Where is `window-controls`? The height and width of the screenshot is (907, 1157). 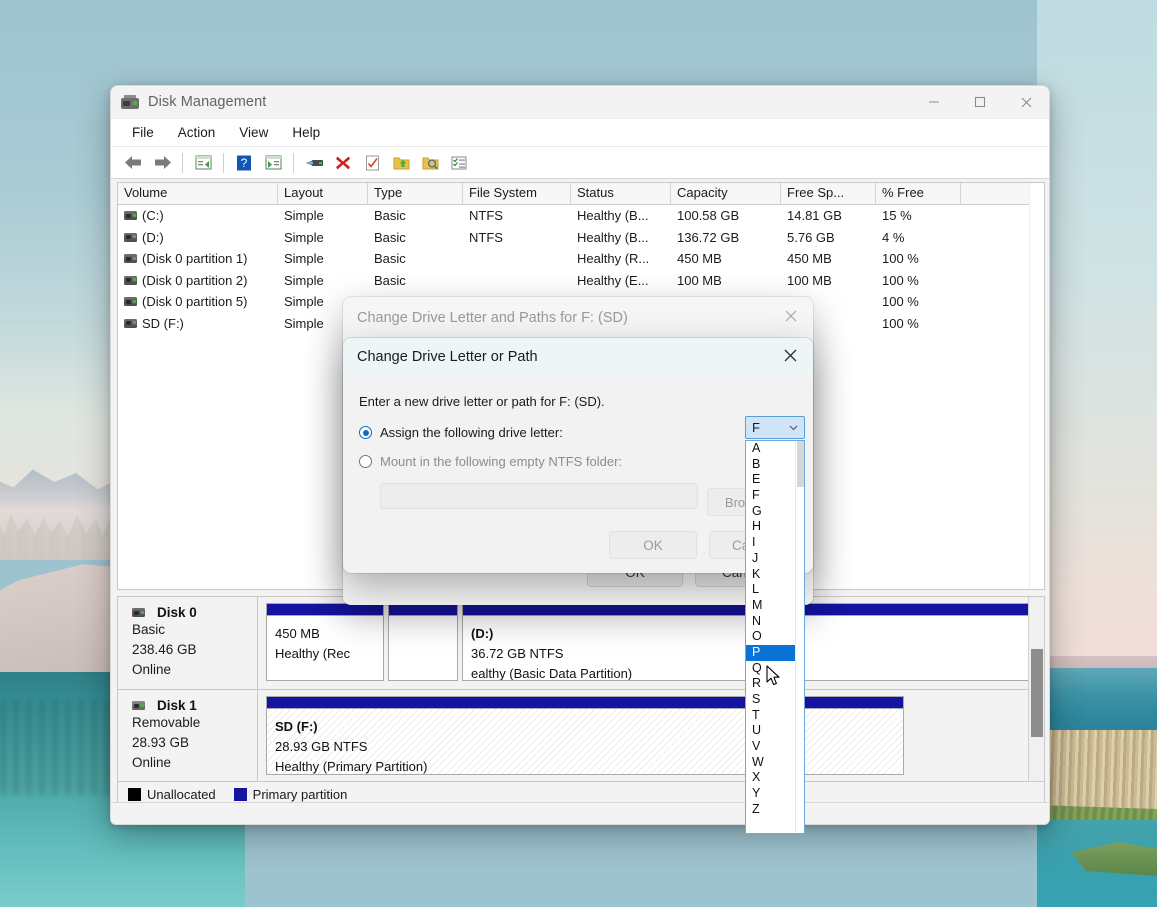
window-controls is located at coordinates (980, 102).